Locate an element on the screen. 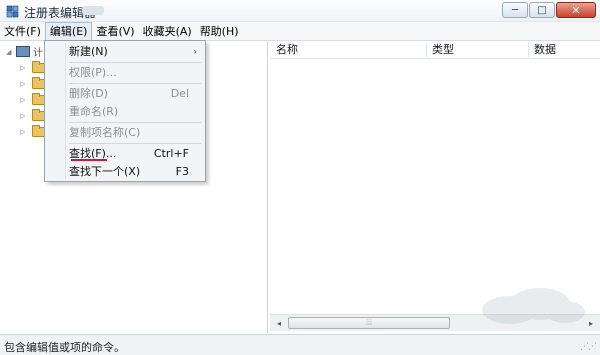 This screenshot has width=600, height=355. tree-root: ◢ 计 is located at coordinates (24, 52).